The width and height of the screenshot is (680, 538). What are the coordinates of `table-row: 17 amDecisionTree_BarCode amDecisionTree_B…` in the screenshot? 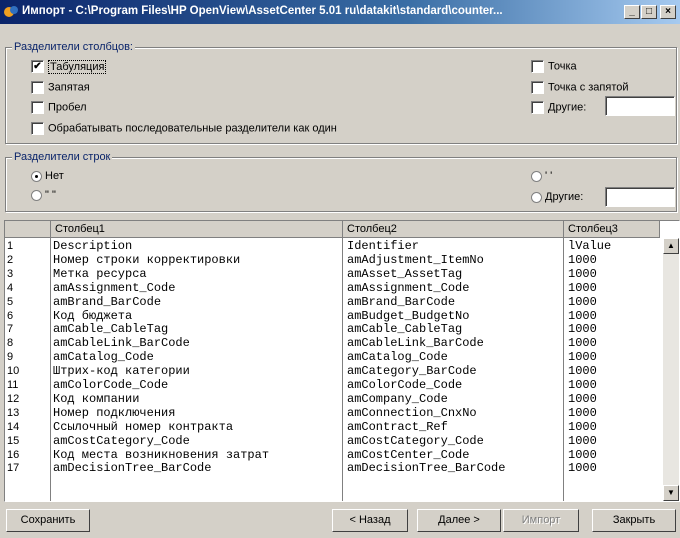 It's located at (334, 468).